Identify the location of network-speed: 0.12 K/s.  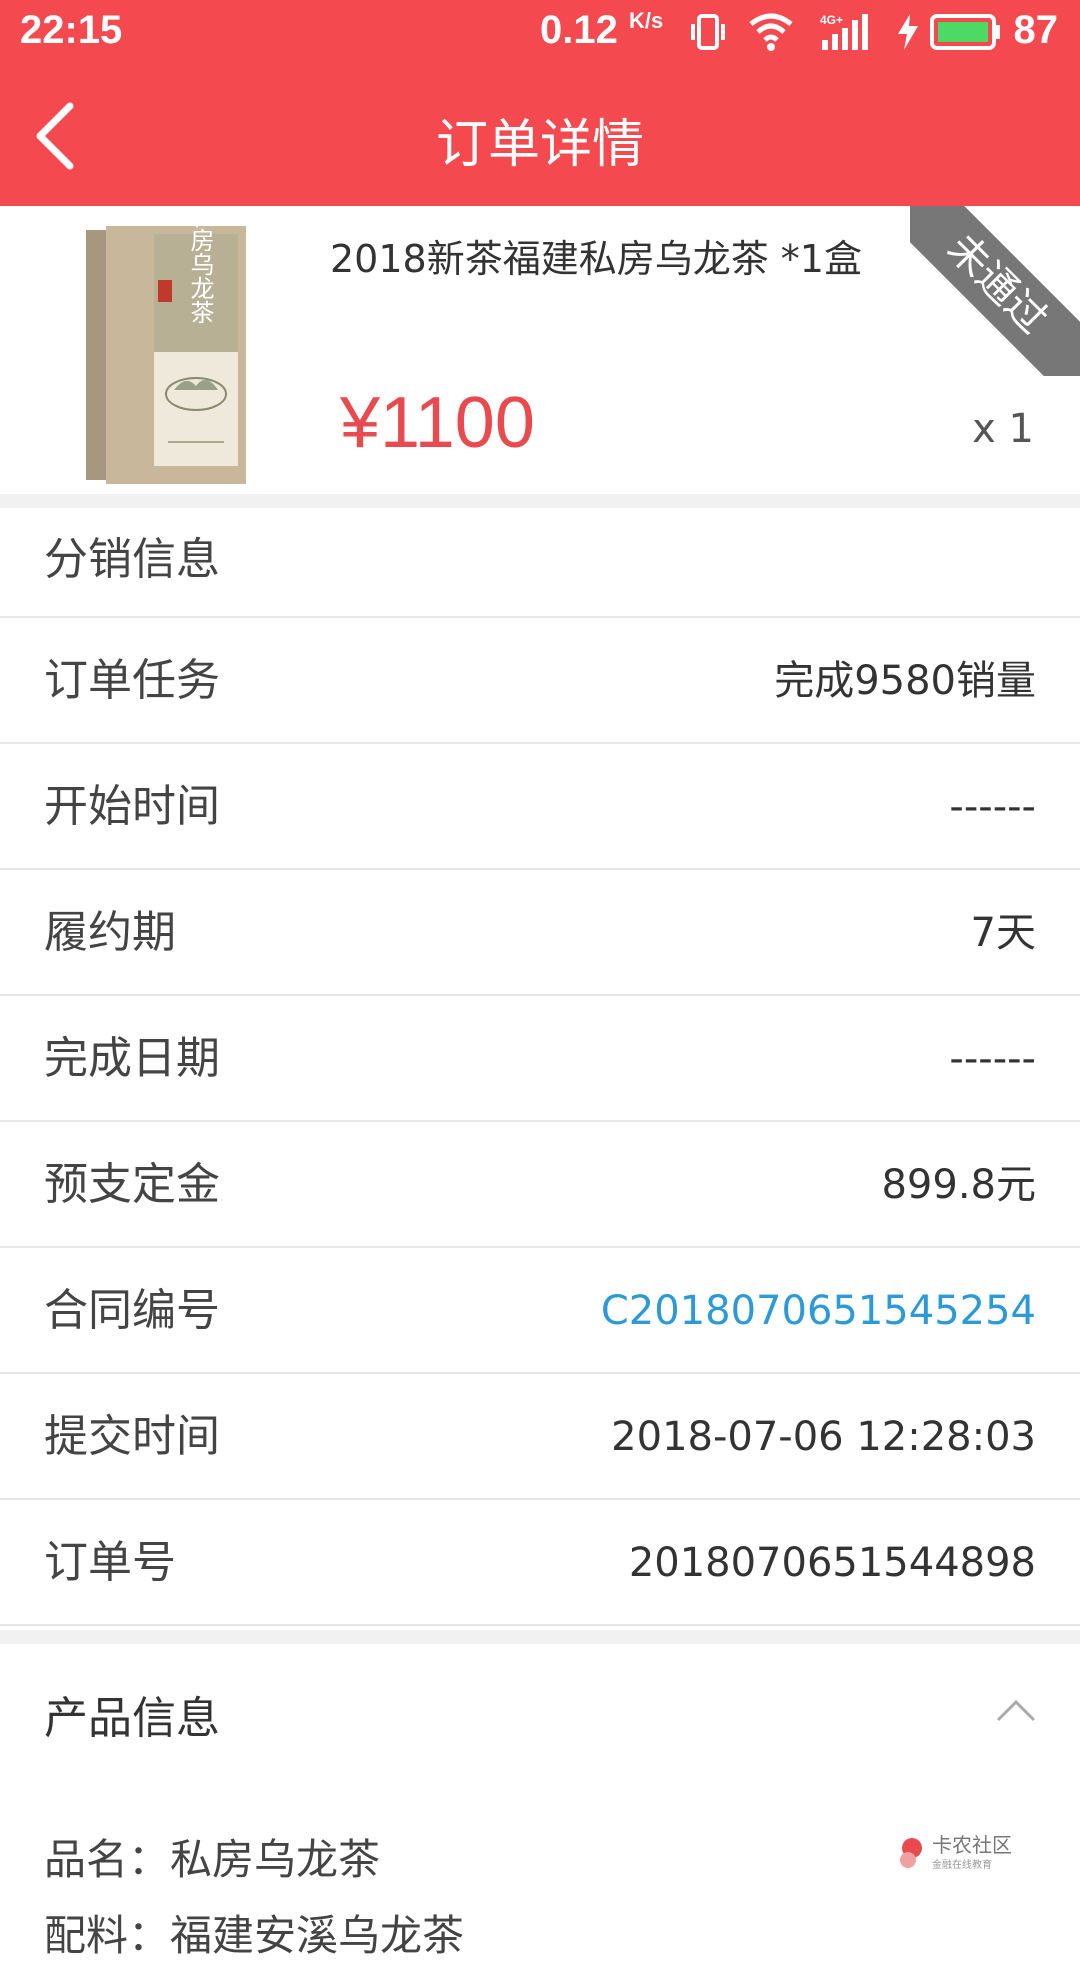
(601, 30).